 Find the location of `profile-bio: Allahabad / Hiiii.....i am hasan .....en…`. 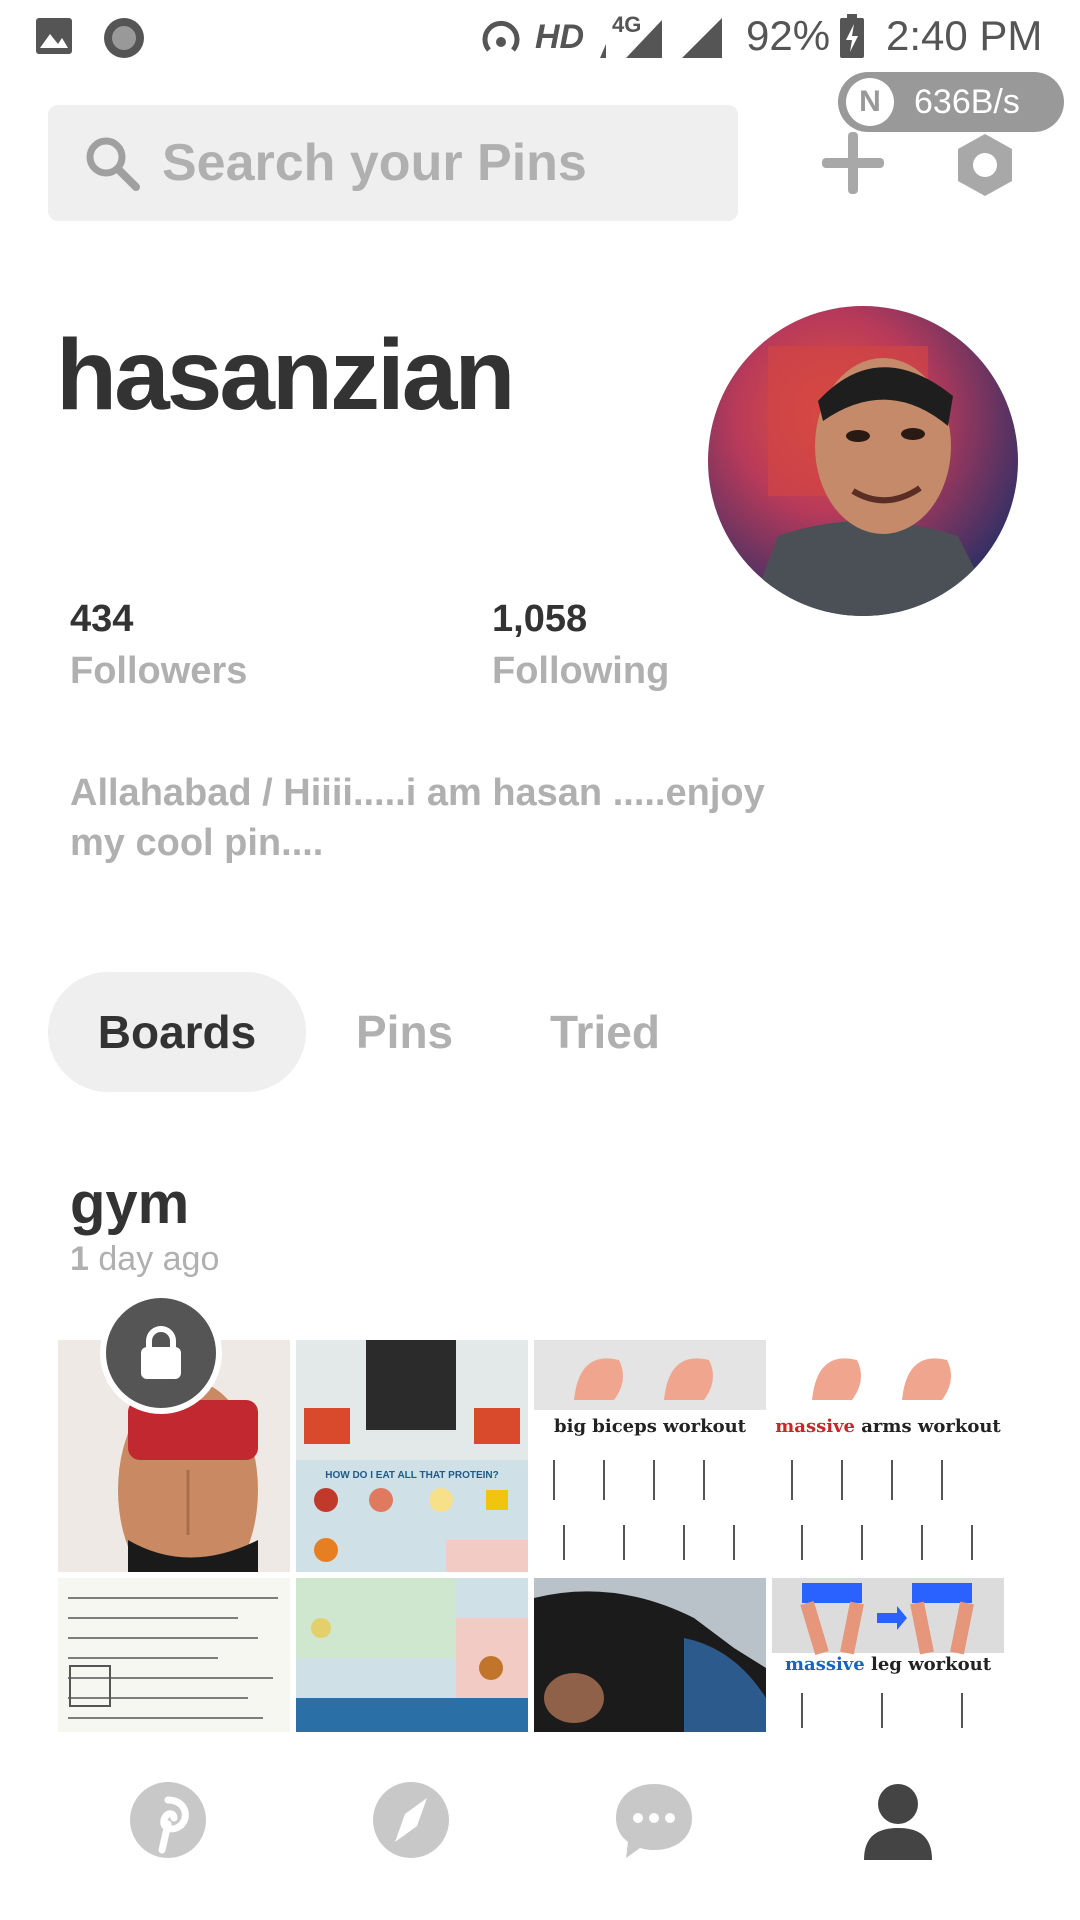

profile-bio: Allahabad / Hiiii.....i am hasan .....en… is located at coordinates (450, 818).